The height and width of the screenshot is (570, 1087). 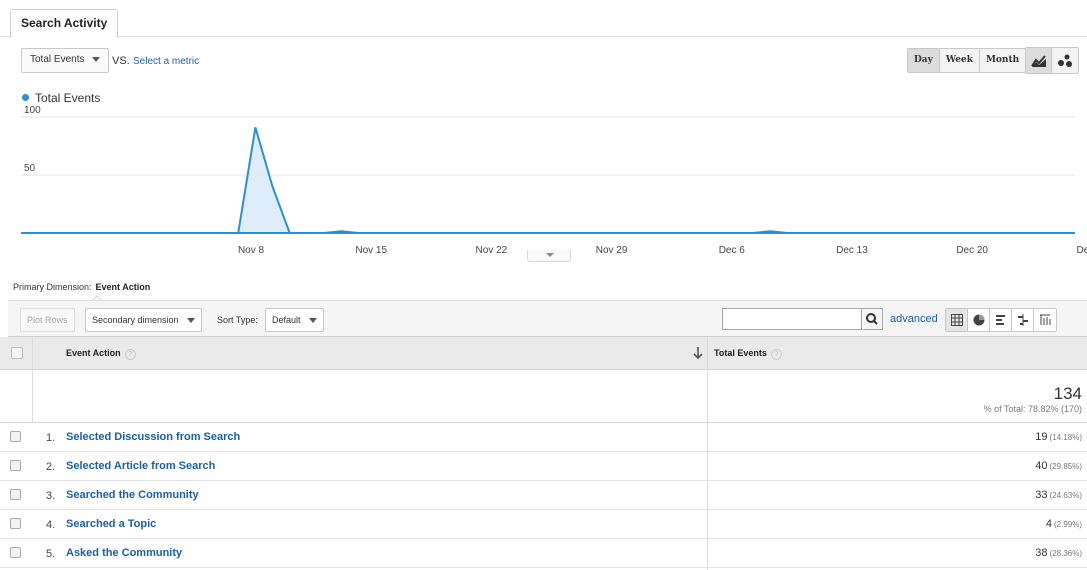 What do you see at coordinates (153, 437) in the screenshot?
I see `row-event-action-link: Selected Discussion from Search` at bounding box center [153, 437].